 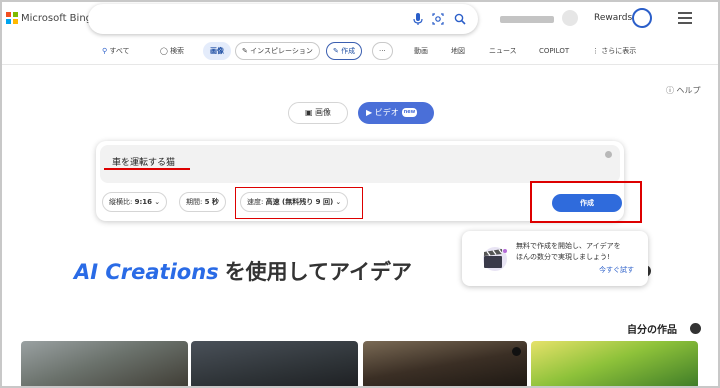 What do you see at coordinates (147, 169) in the screenshot?
I see `prompt-annotation-underline` at bounding box center [147, 169].